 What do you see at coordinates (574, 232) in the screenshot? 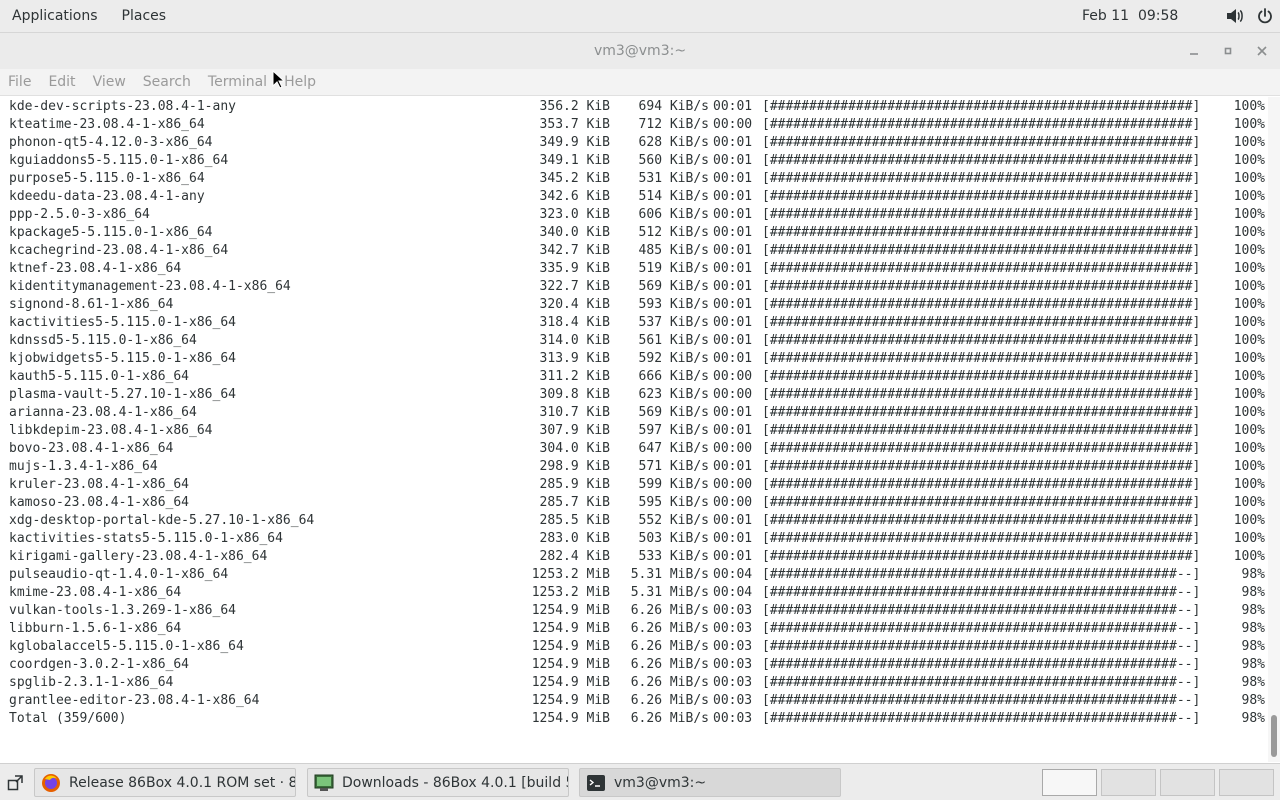
I see `download-size: 340.0 KiB` at bounding box center [574, 232].